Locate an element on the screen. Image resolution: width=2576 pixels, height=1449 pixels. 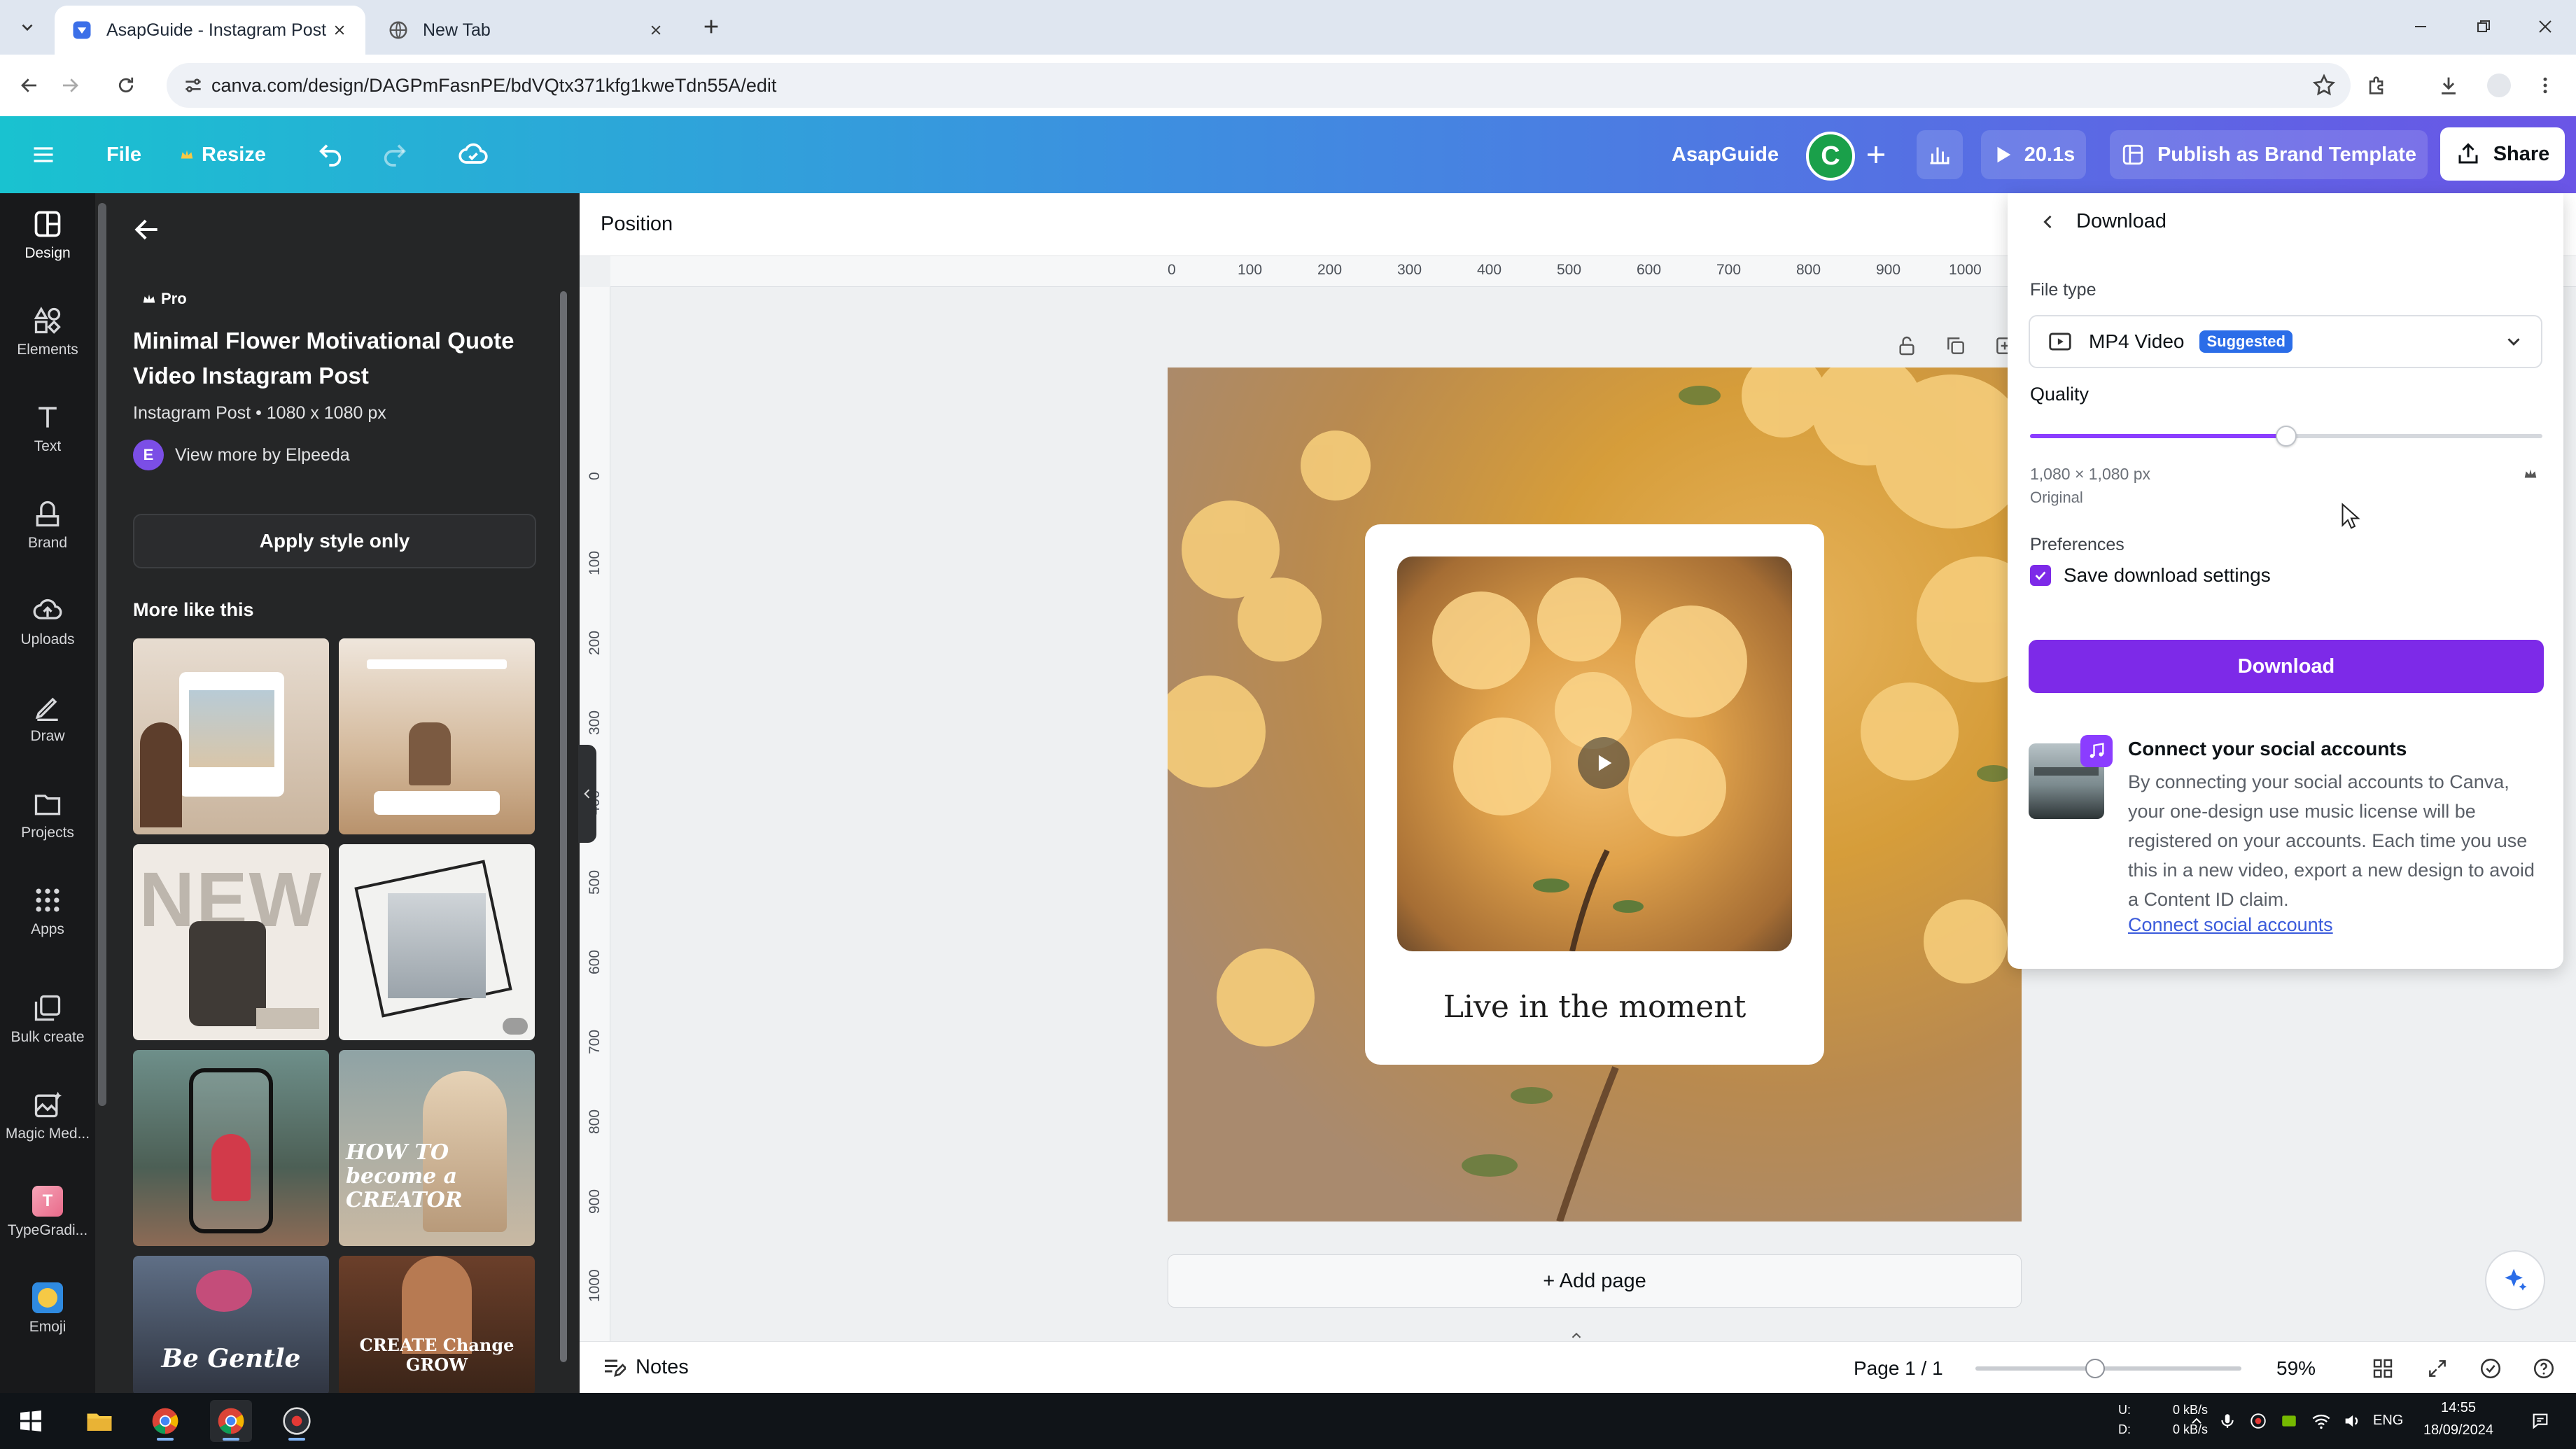
quality-slider is located at coordinates (2286, 436).